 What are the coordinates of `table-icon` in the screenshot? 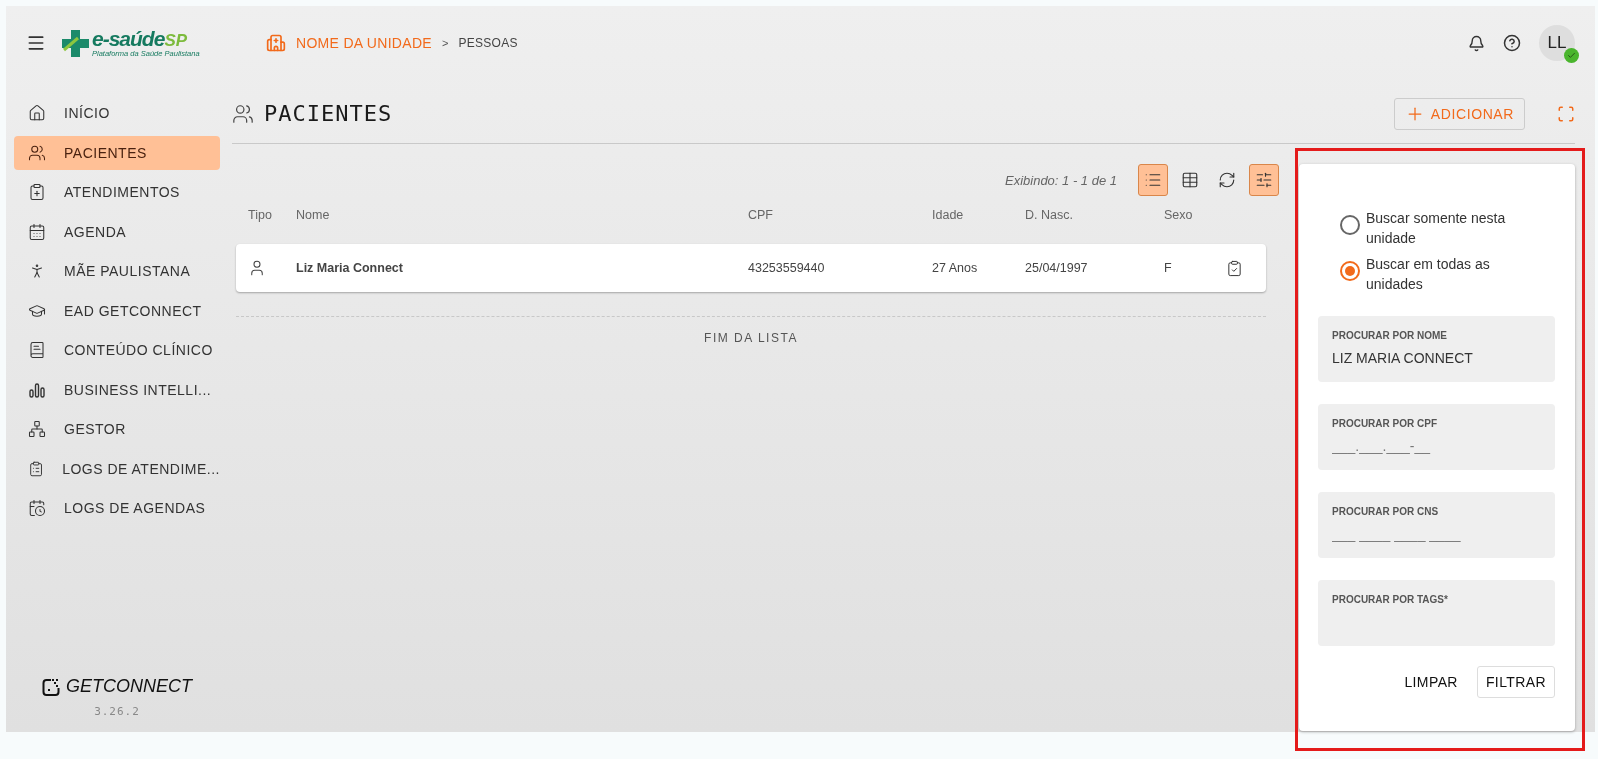 It's located at (1190, 180).